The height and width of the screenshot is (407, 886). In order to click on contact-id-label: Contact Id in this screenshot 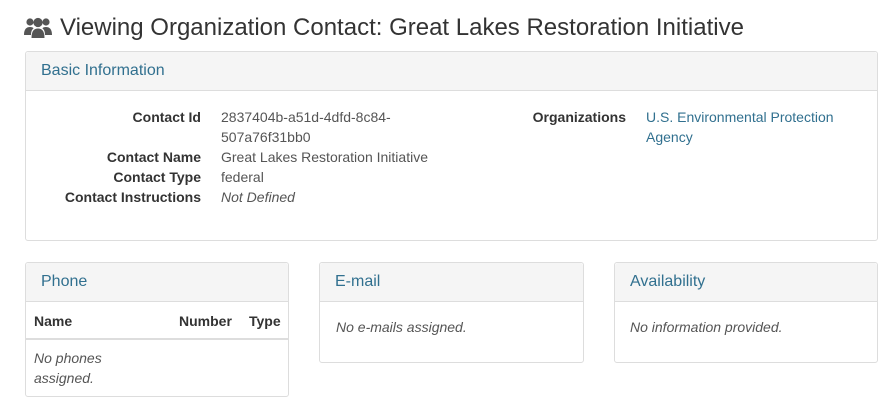, I will do `click(166, 117)`.